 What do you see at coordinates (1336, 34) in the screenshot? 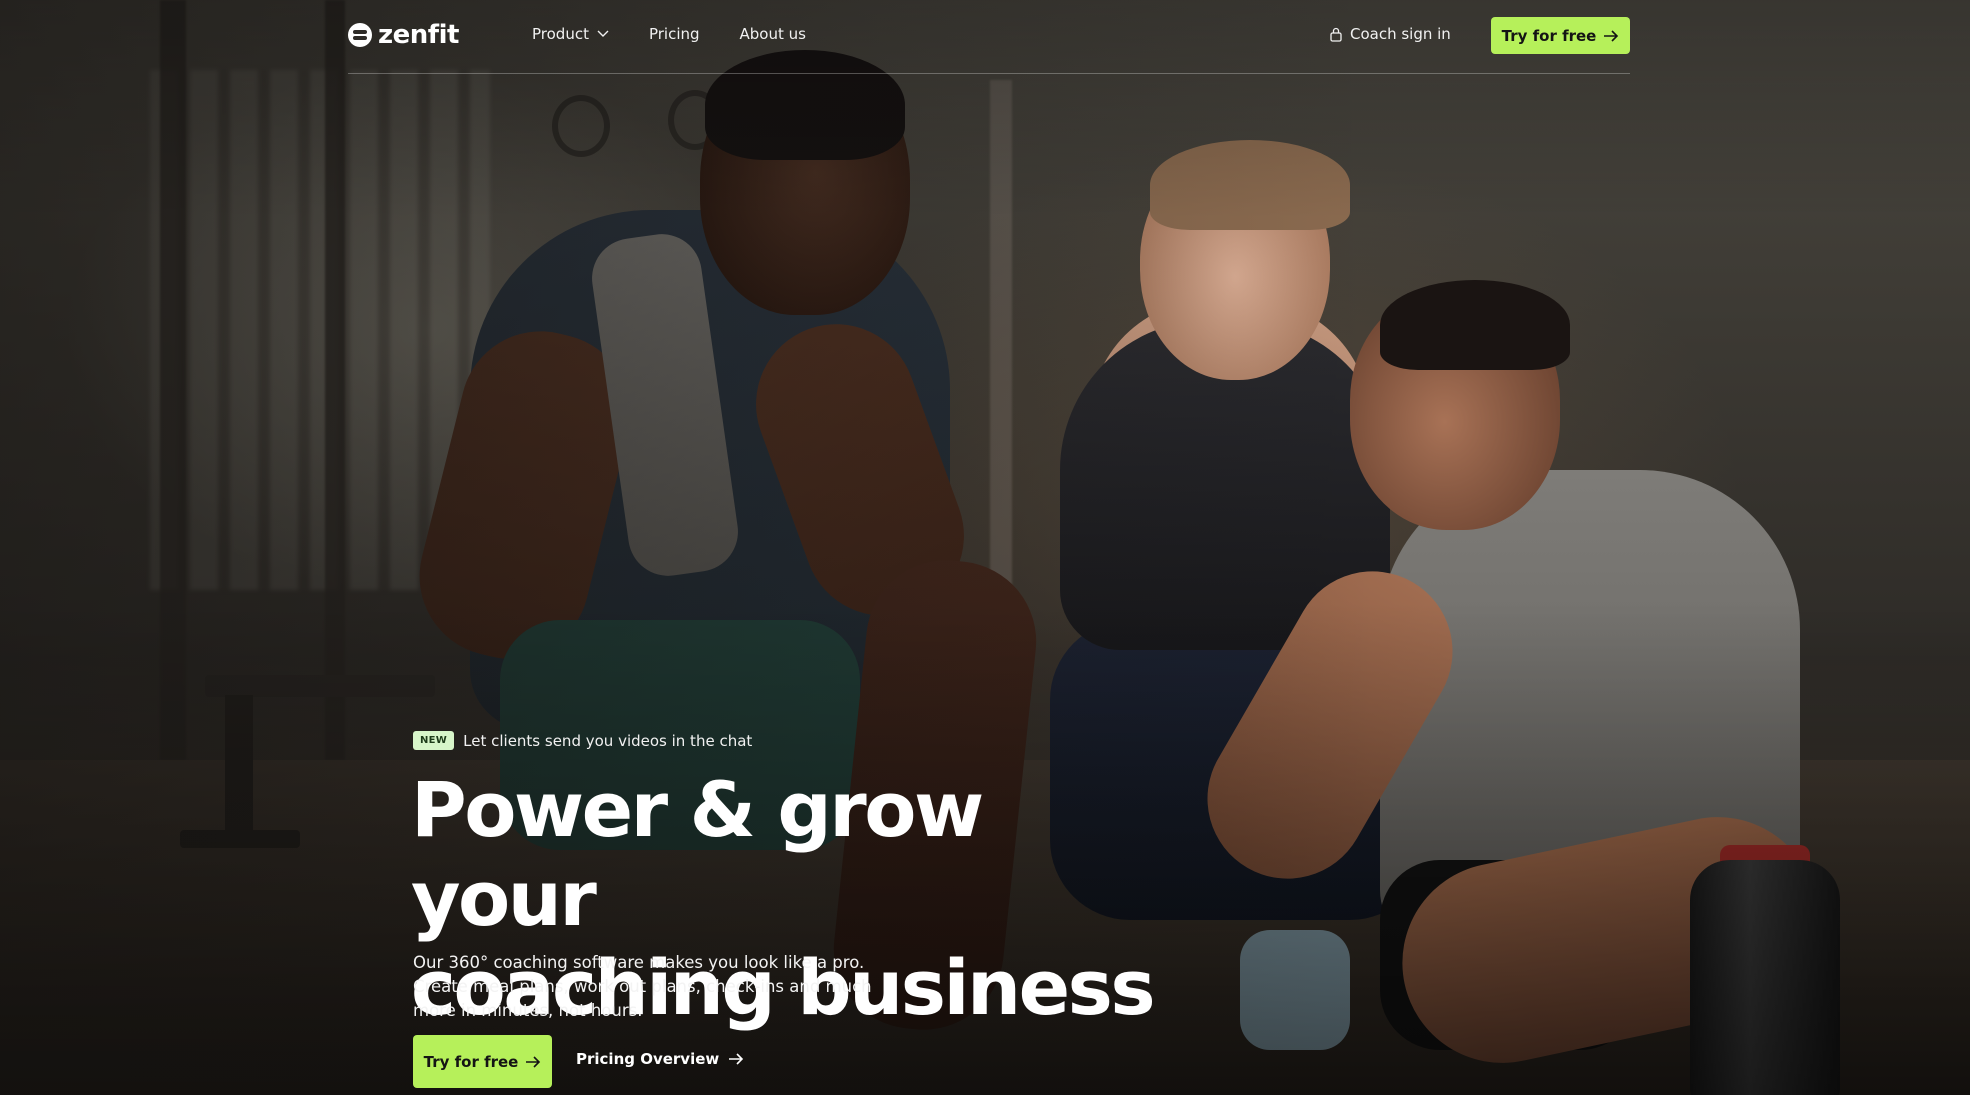
I see `lock-icon` at bounding box center [1336, 34].